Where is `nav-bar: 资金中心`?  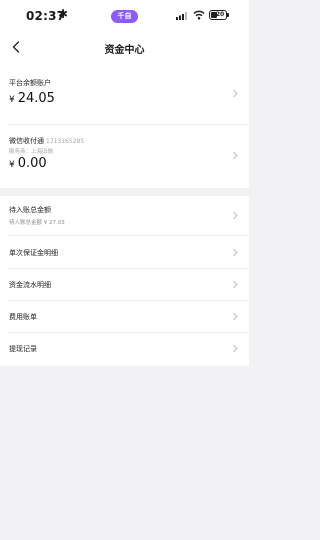 nav-bar: 资金中心 is located at coordinates (124, 47).